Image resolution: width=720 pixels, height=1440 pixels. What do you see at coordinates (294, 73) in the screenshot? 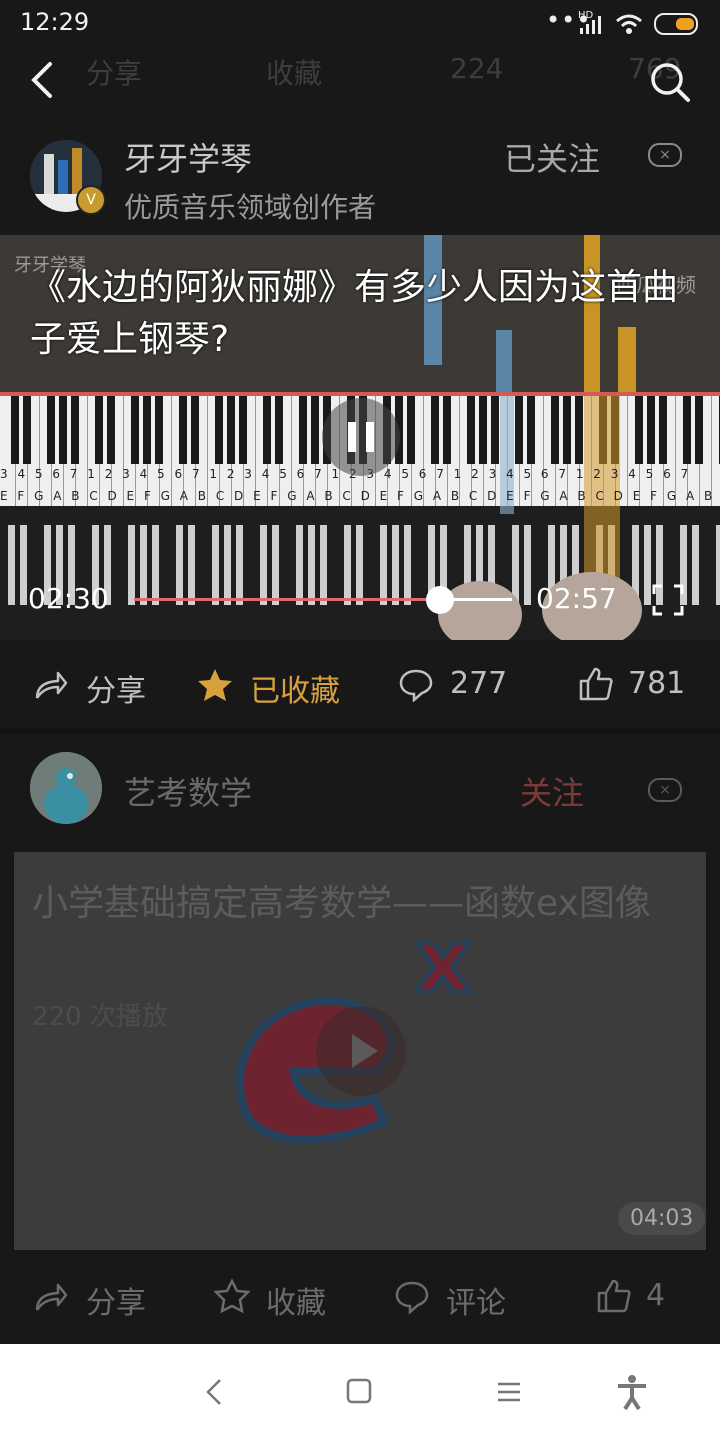
I see `ghost-favorite-label: 收藏` at bounding box center [294, 73].